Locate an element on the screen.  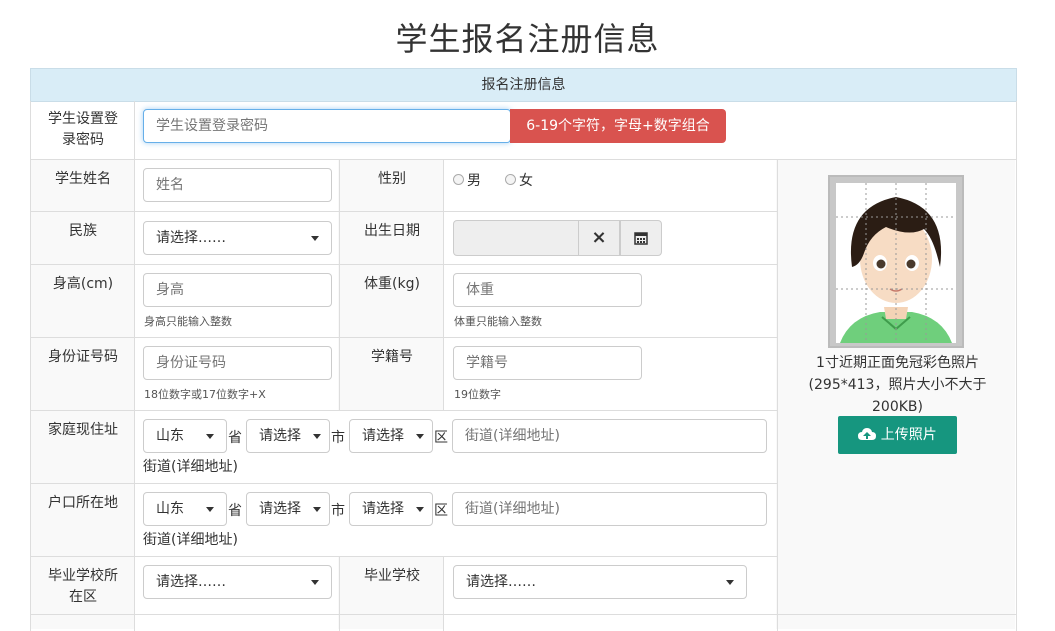
photo-caption: 1寸近期正面免冠彩色照片 (295*413，照片大小不大于 200KB) is located at coordinates (897, 385).